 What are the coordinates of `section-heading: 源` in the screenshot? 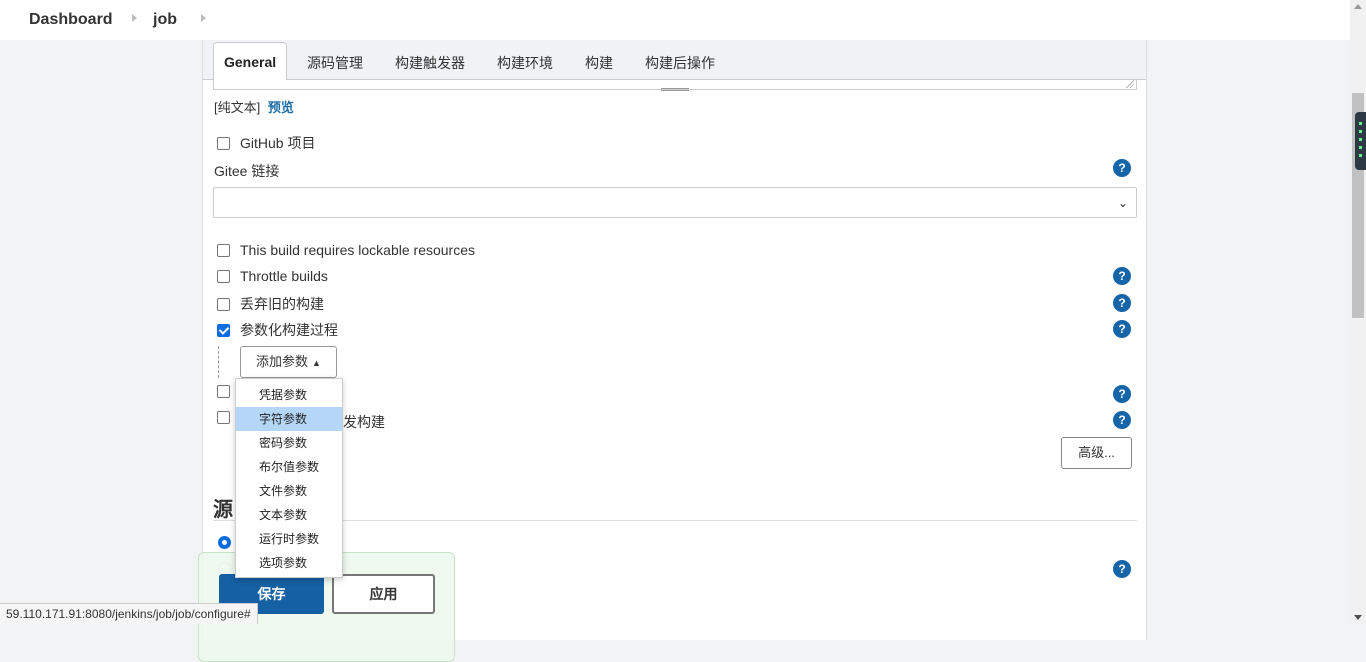 It's located at (223, 510).